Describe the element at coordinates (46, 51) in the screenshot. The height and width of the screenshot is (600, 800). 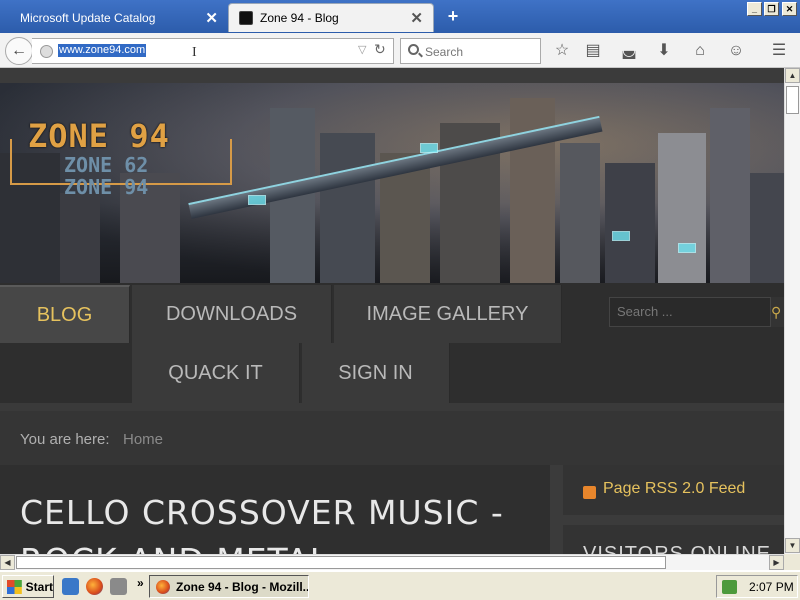
I see `globe-icon` at that location.